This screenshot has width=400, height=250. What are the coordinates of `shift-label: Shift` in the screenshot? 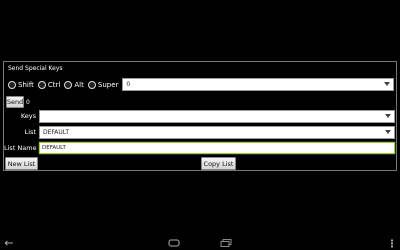 It's located at (26, 84).